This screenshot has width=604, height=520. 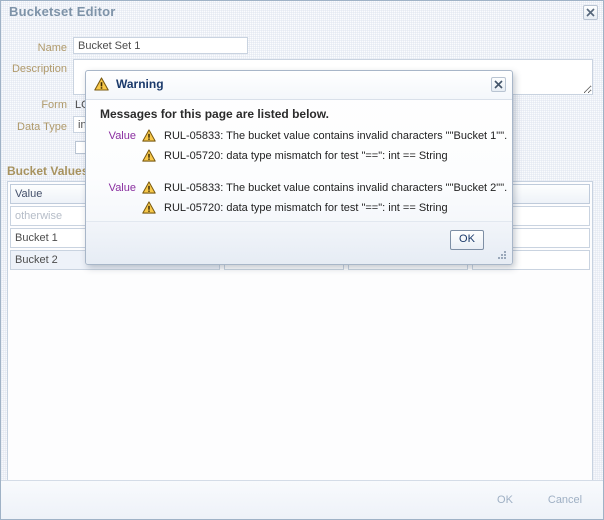 What do you see at coordinates (214, 114) in the screenshot?
I see `dialog-heading: Messages for this page are listed below.` at bounding box center [214, 114].